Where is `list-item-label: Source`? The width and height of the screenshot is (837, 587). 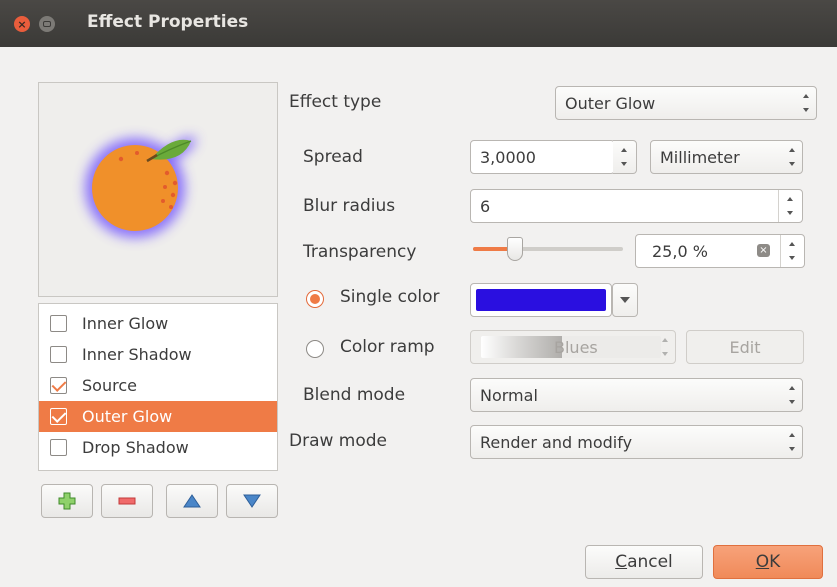 list-item-label: Source is located at coordinates (109, 385).